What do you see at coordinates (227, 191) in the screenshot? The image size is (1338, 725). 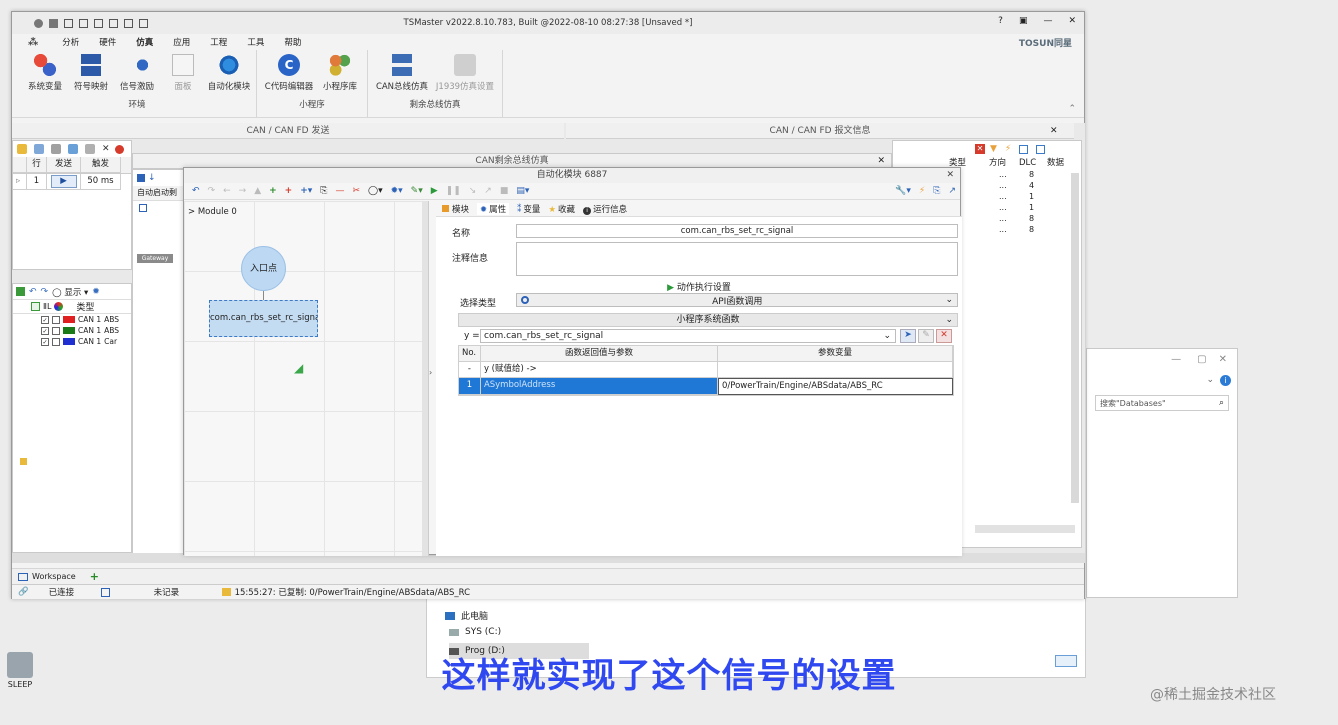 I see `move-left-icon: ←` at bounding box center [227, 191].